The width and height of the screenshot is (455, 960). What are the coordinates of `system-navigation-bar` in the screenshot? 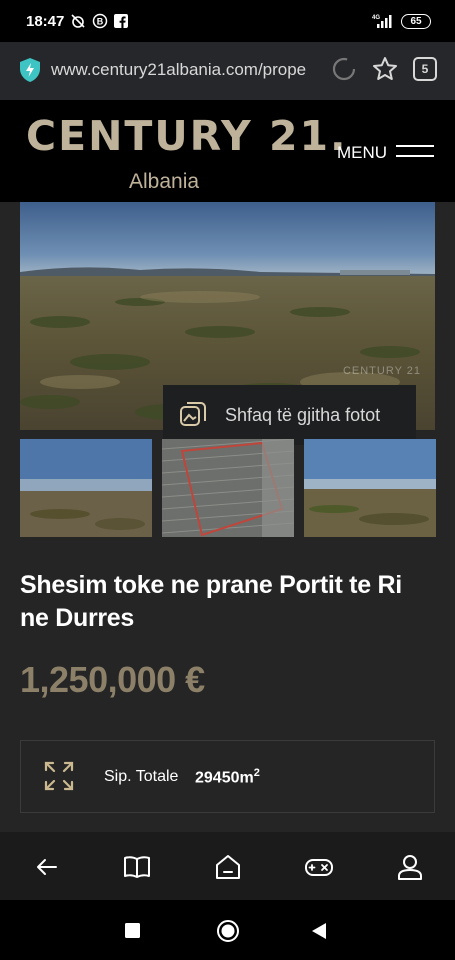 It's located at (227, 930).